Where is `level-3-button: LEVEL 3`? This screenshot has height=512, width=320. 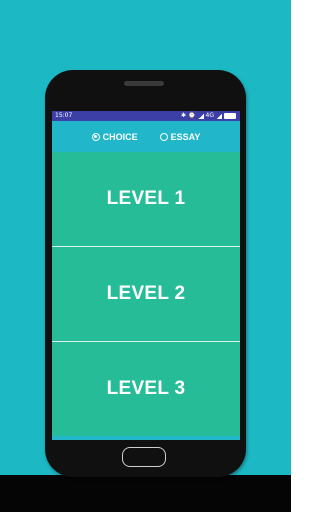
level-3-button: LEVEL 3 is located at coordinates (146, 389).